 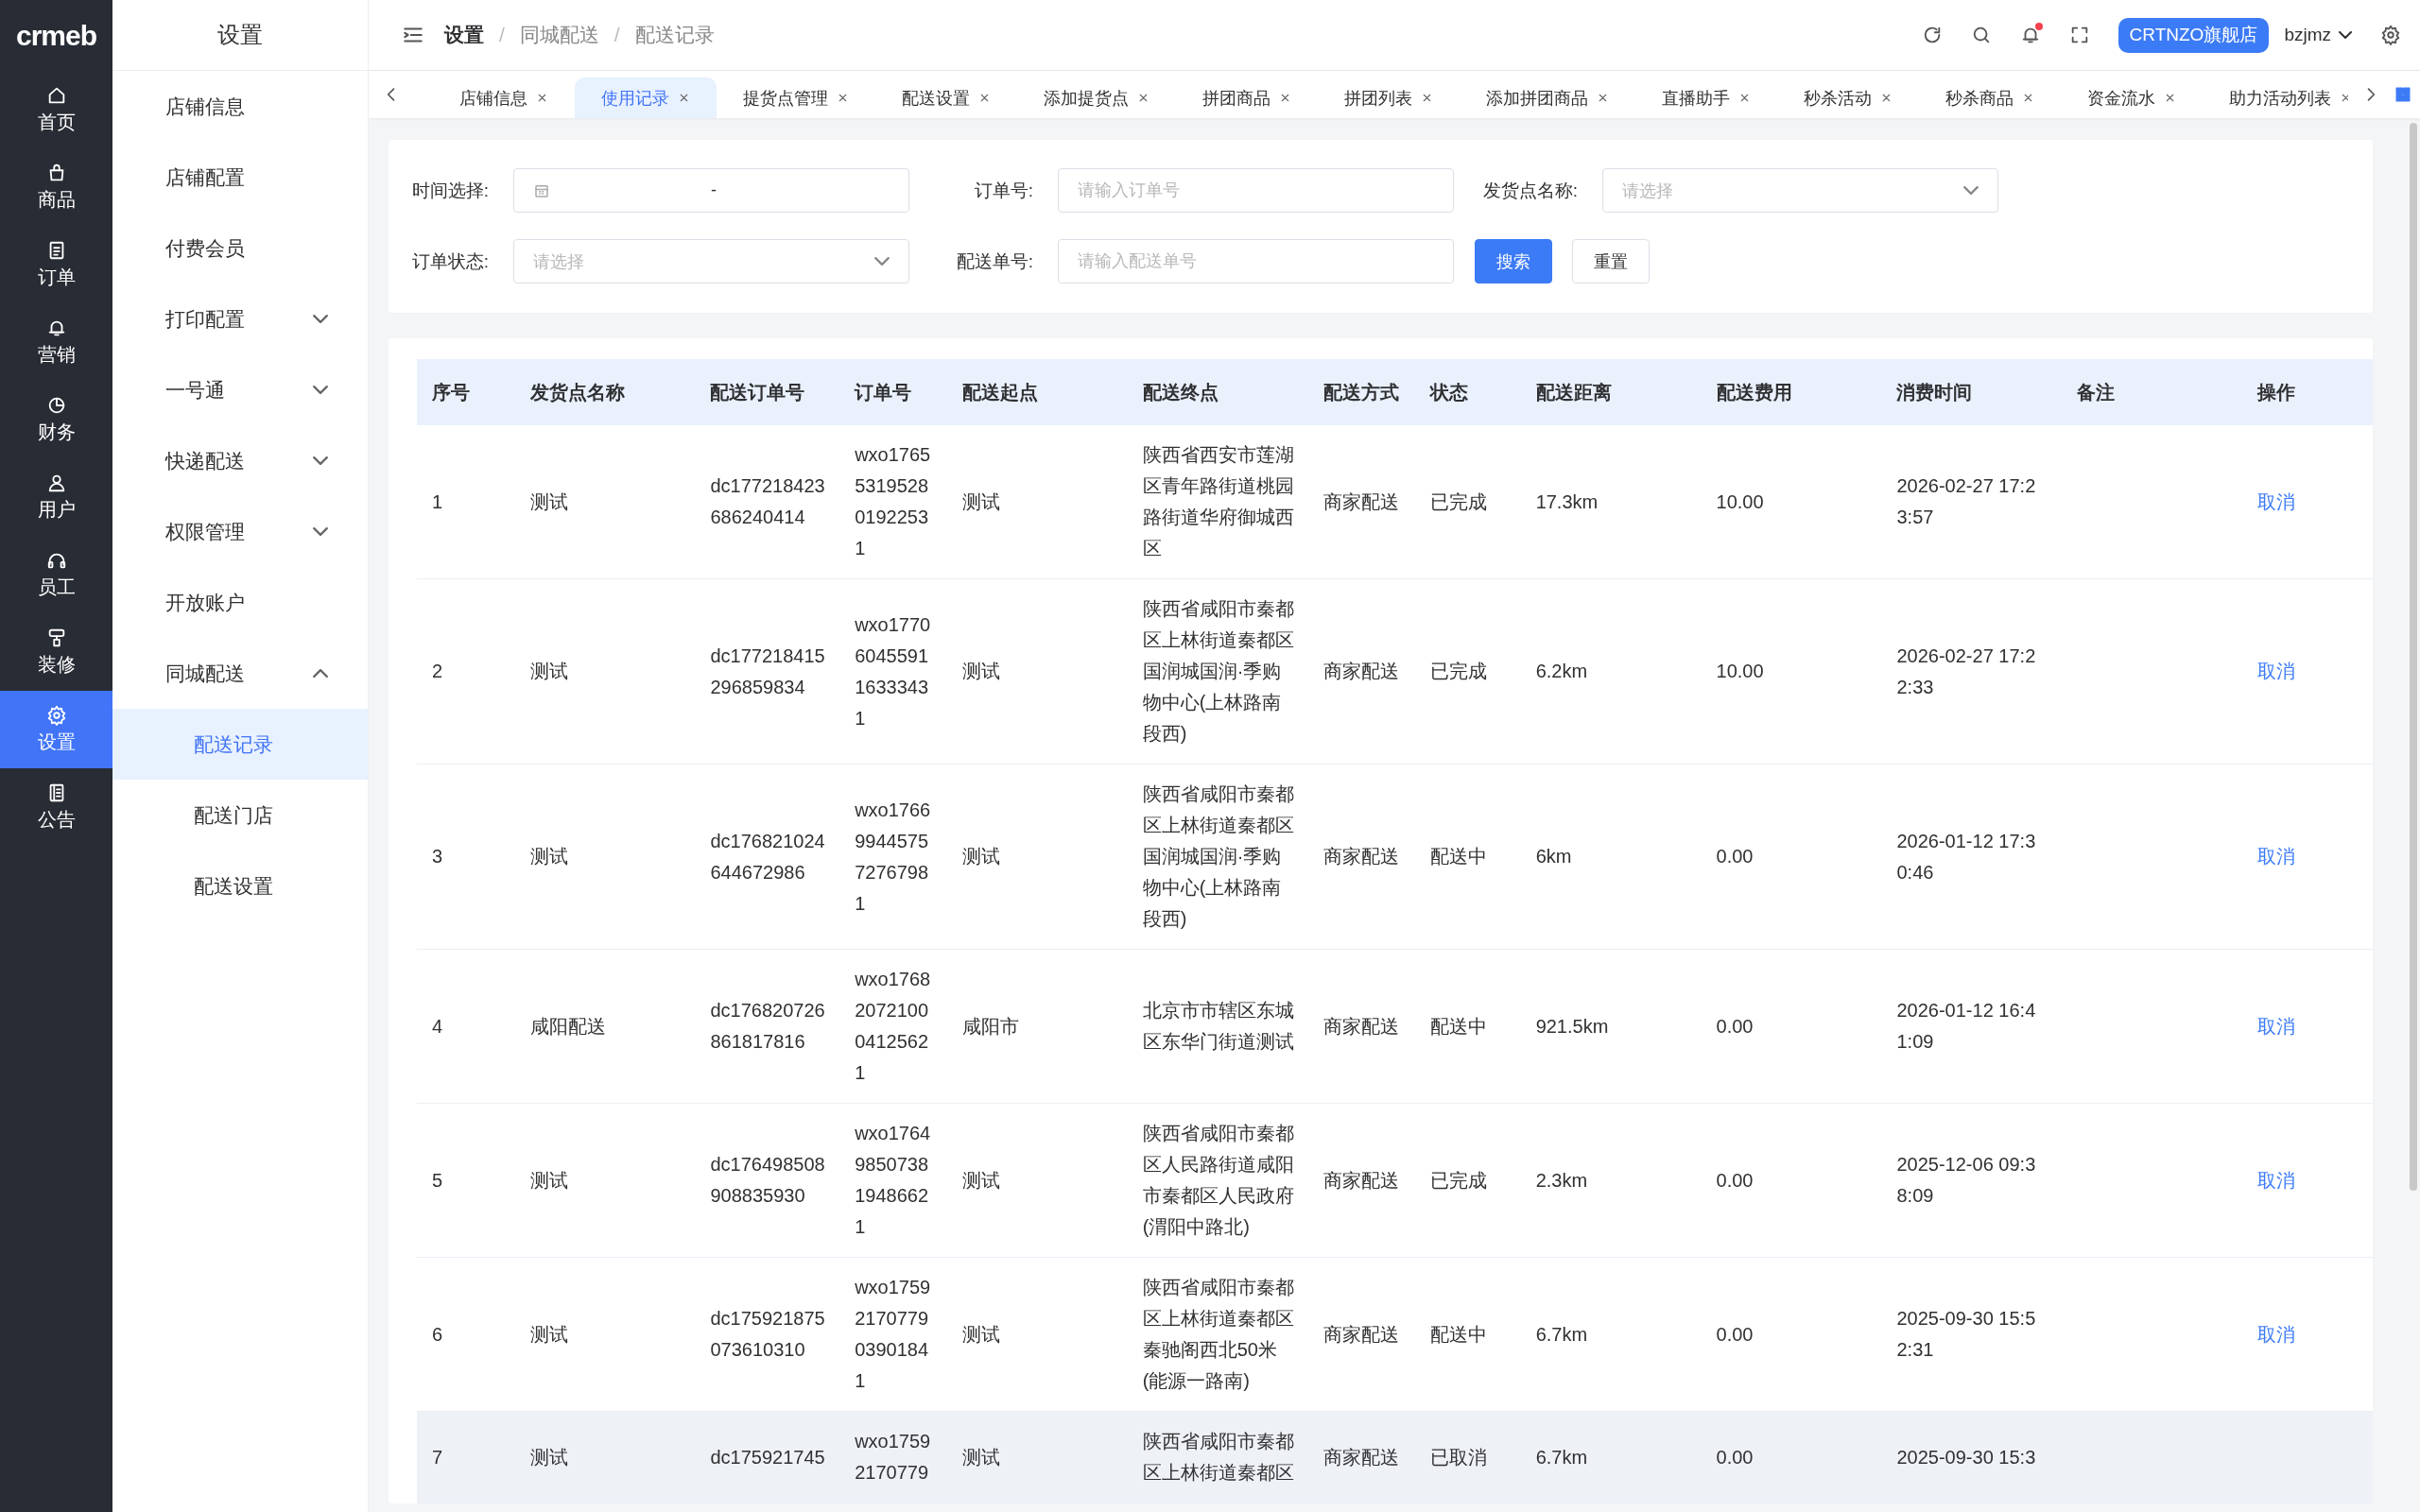 What do you see at coordinates (559, 35) in the screenshot?
I see `breadcrumb-item: 同城配送` at bounding box center [559, 35].